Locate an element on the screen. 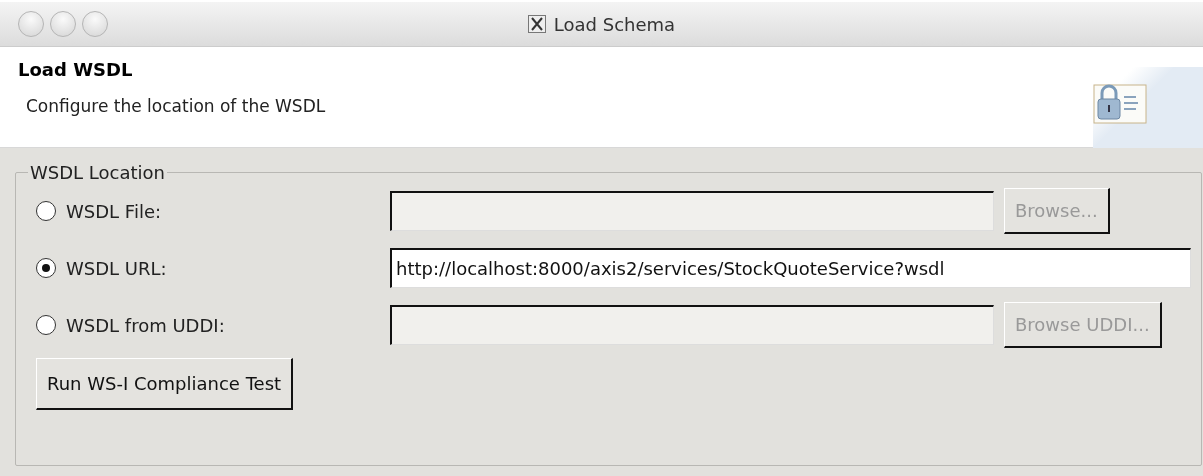 The image size is (1203, 476). radio-button is located at coordinates (46, 268).